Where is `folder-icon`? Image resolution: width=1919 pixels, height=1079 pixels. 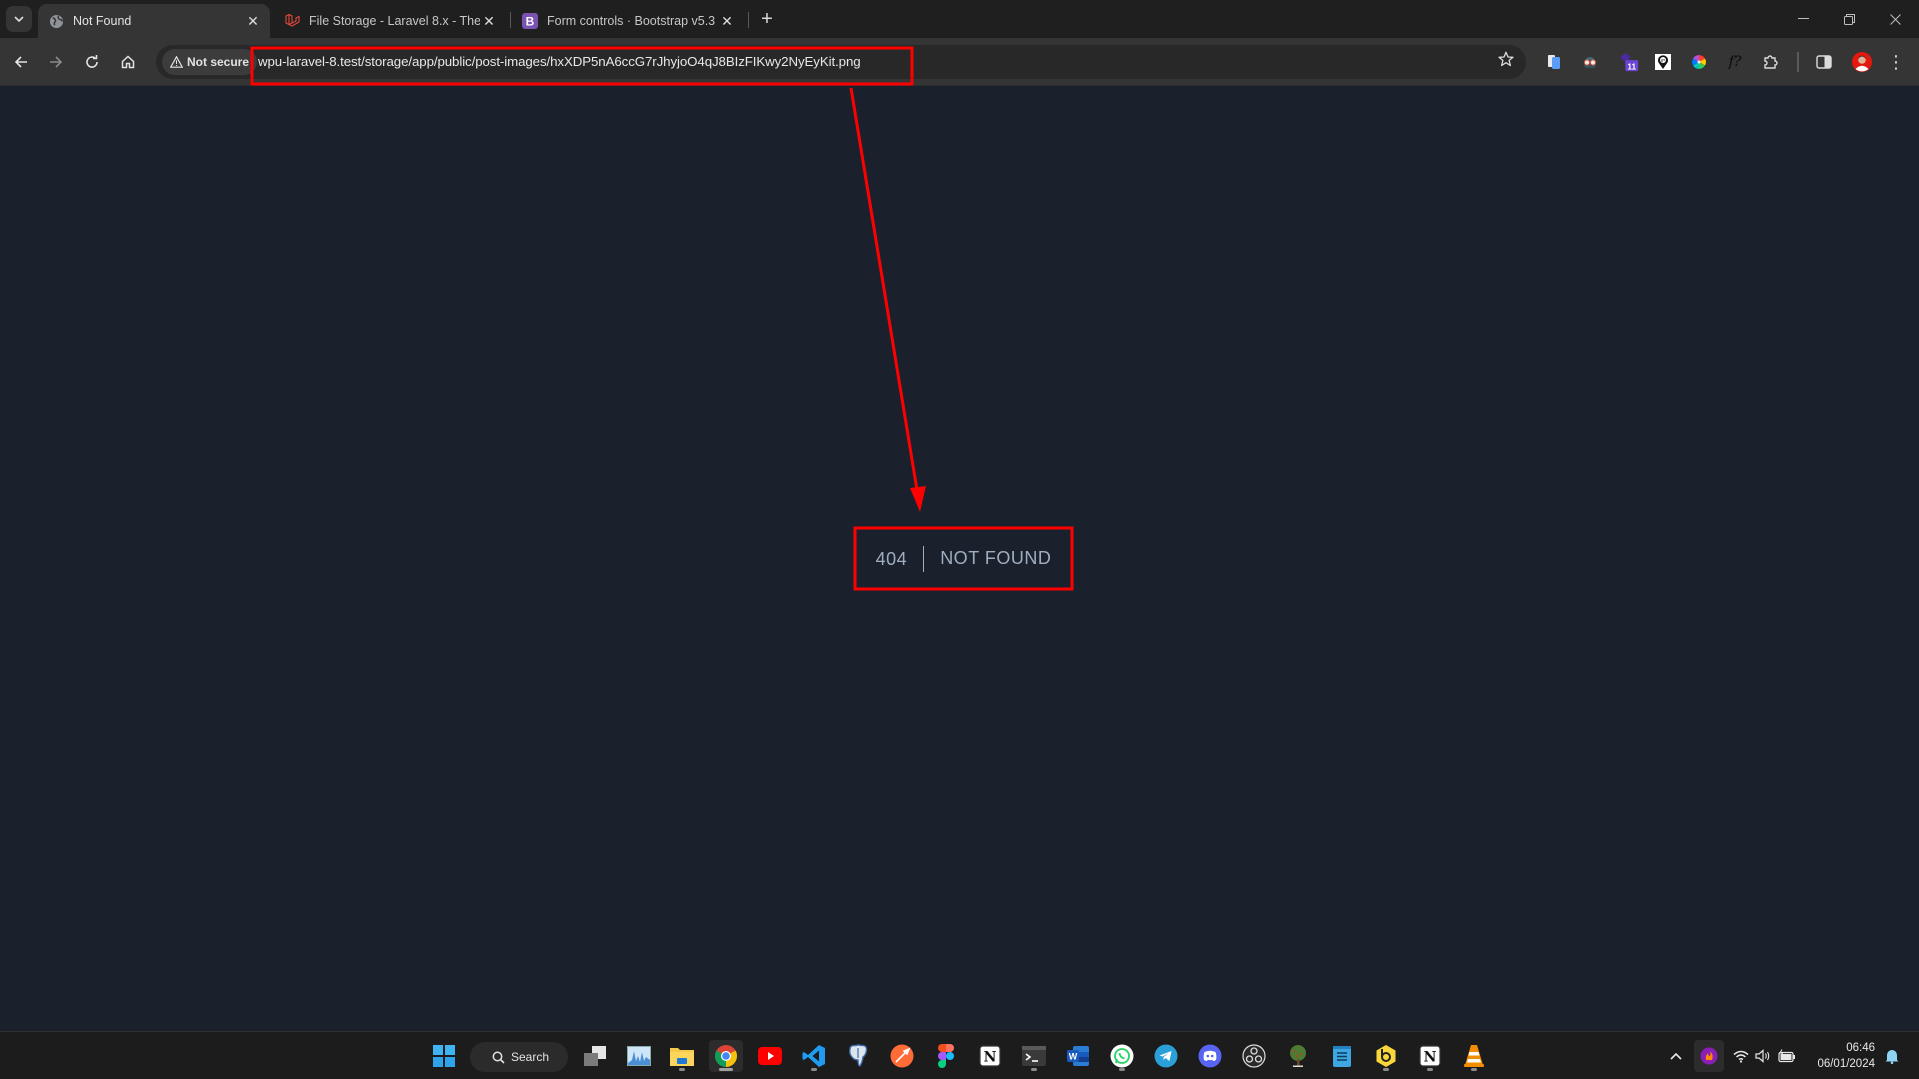
folder-icon is located at coordinates (682, 1057).